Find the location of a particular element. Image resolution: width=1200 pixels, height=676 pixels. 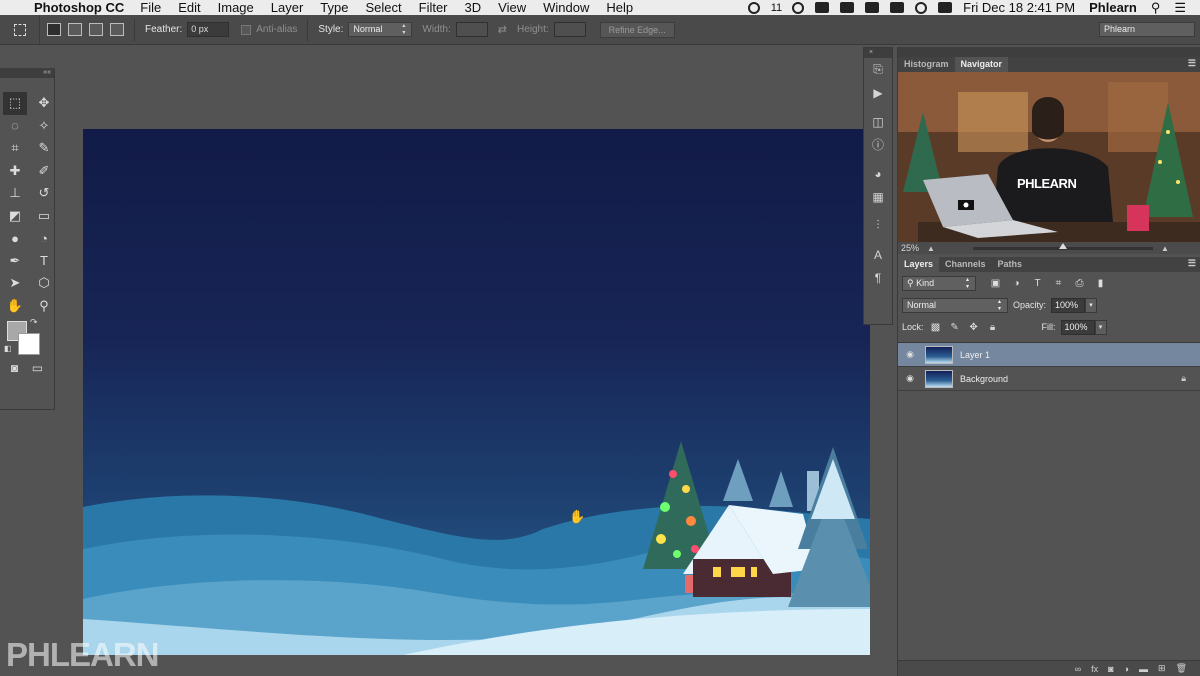

panel-menu-icon: ☰ is located at coordinates (1192, 63).